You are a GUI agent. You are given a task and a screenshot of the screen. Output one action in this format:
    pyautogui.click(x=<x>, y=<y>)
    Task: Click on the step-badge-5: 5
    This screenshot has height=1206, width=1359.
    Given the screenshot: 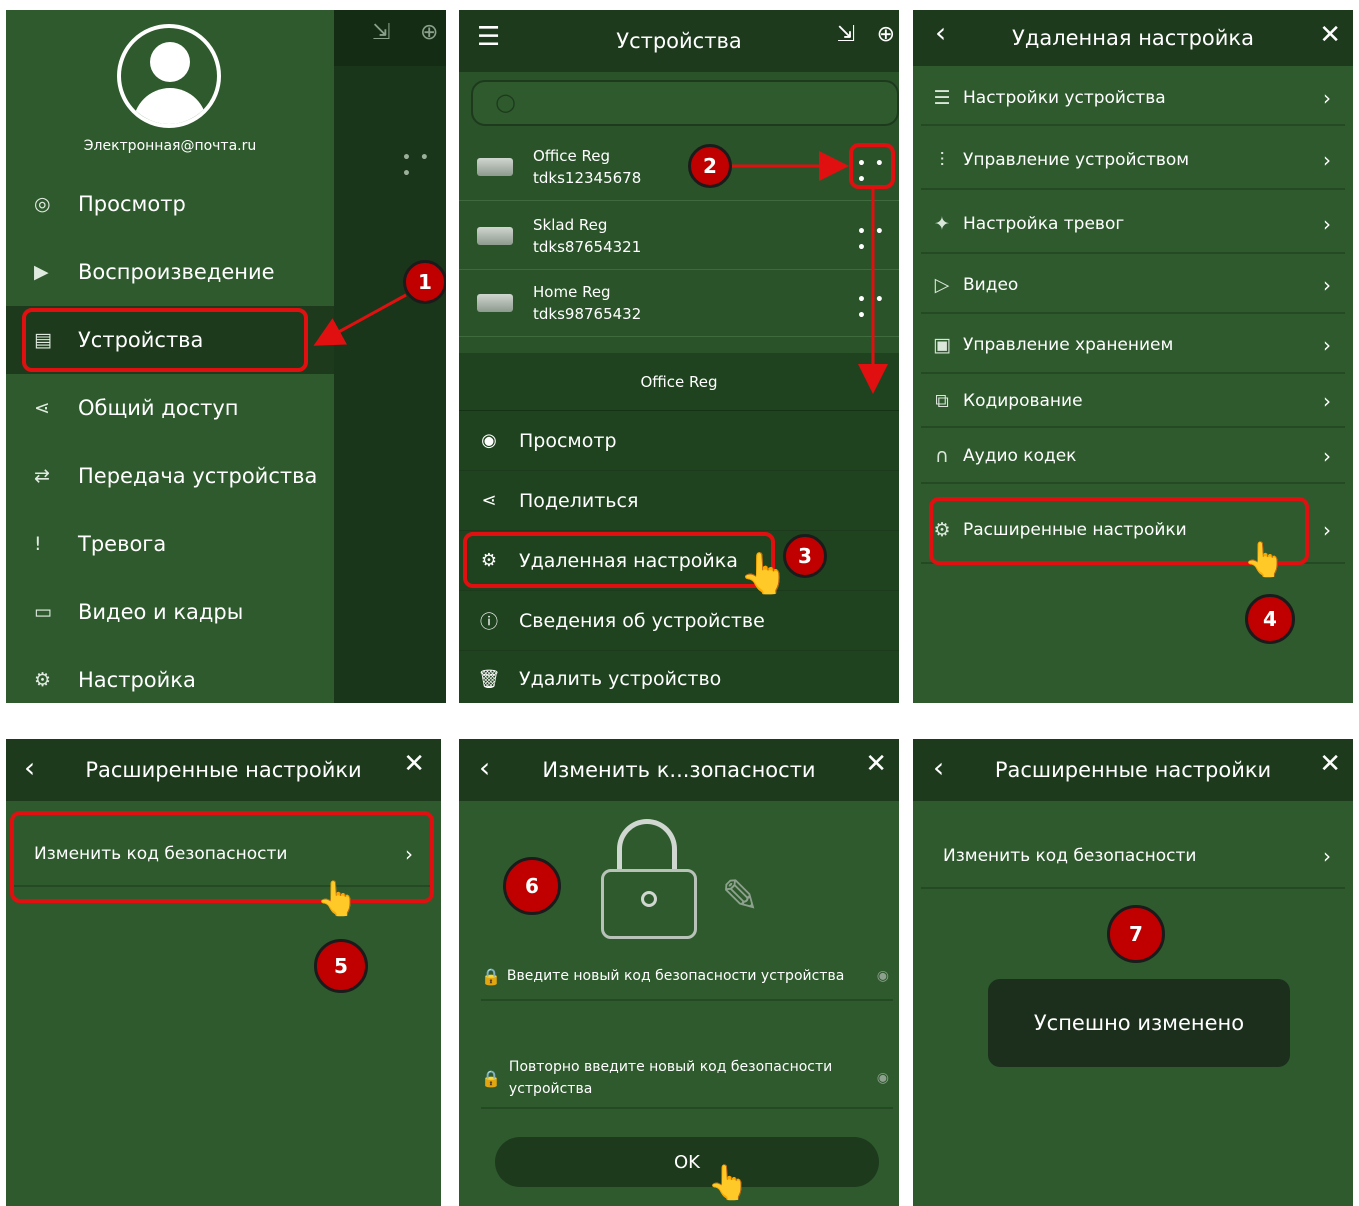 What is the action you would take?
    pyautogui.click(x=341, y=966)
    